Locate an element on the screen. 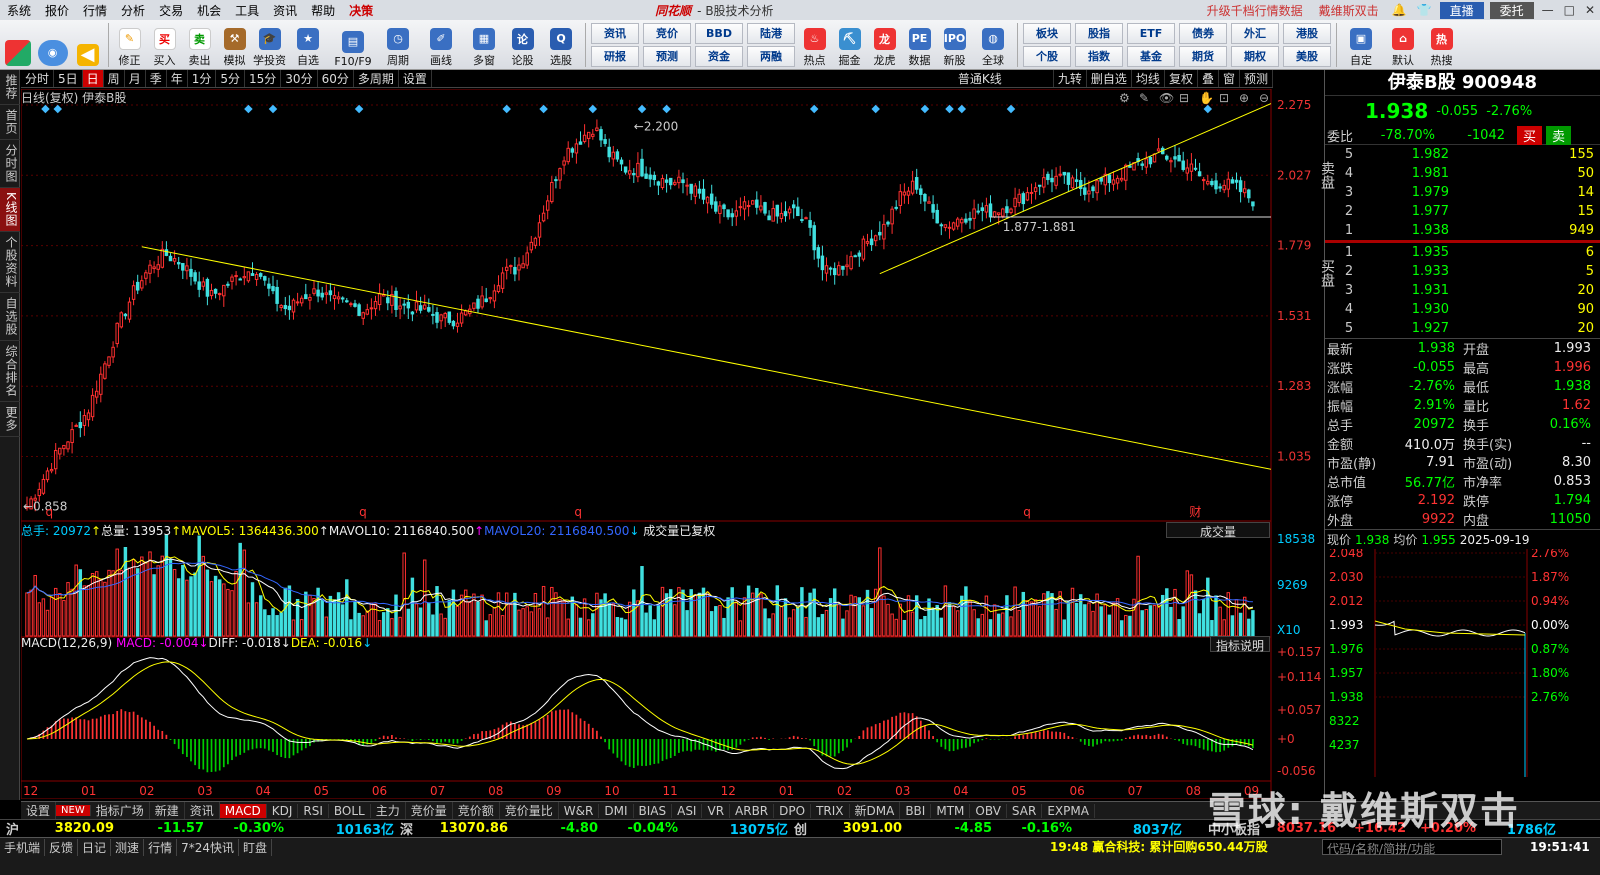 The height and width of the screenshot is (875, 1600). status-item: 日记 is located at coordinates (95, 847).